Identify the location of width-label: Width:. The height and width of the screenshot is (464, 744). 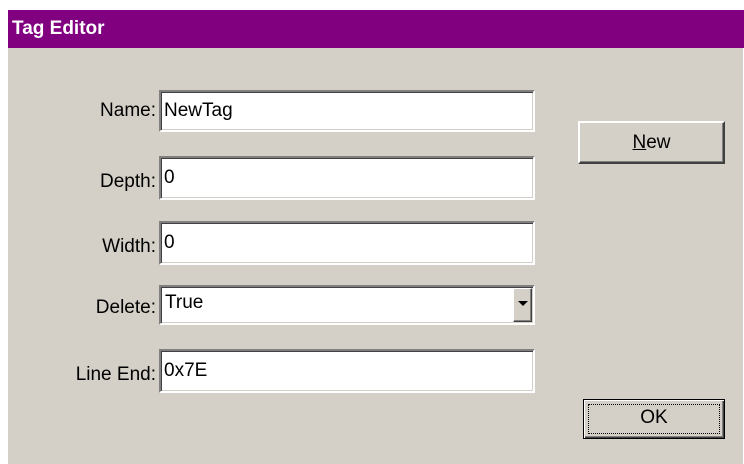
(129, 246).